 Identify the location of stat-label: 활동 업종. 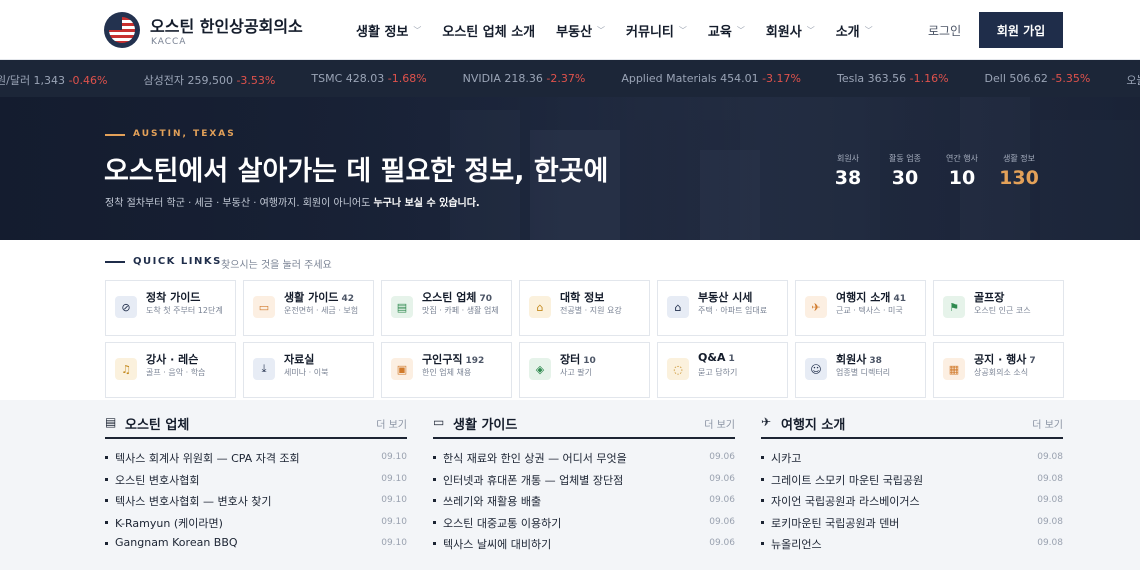
(905, 158).